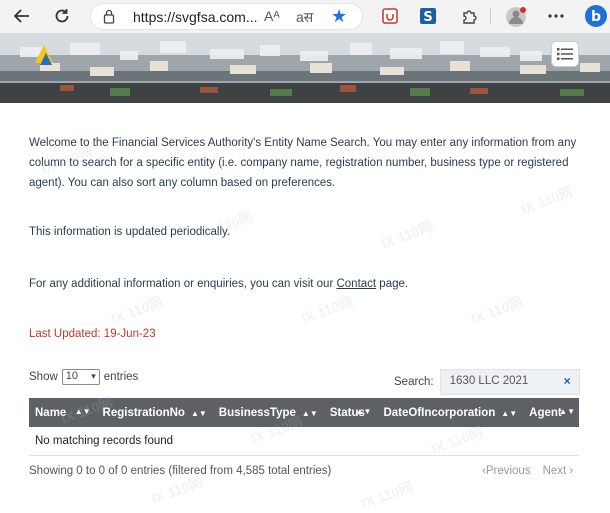 The height and width of the screenshot is (513, 610). I want to click on column-header-businesstype: BusinessType ▲▼, so click(268, 412).